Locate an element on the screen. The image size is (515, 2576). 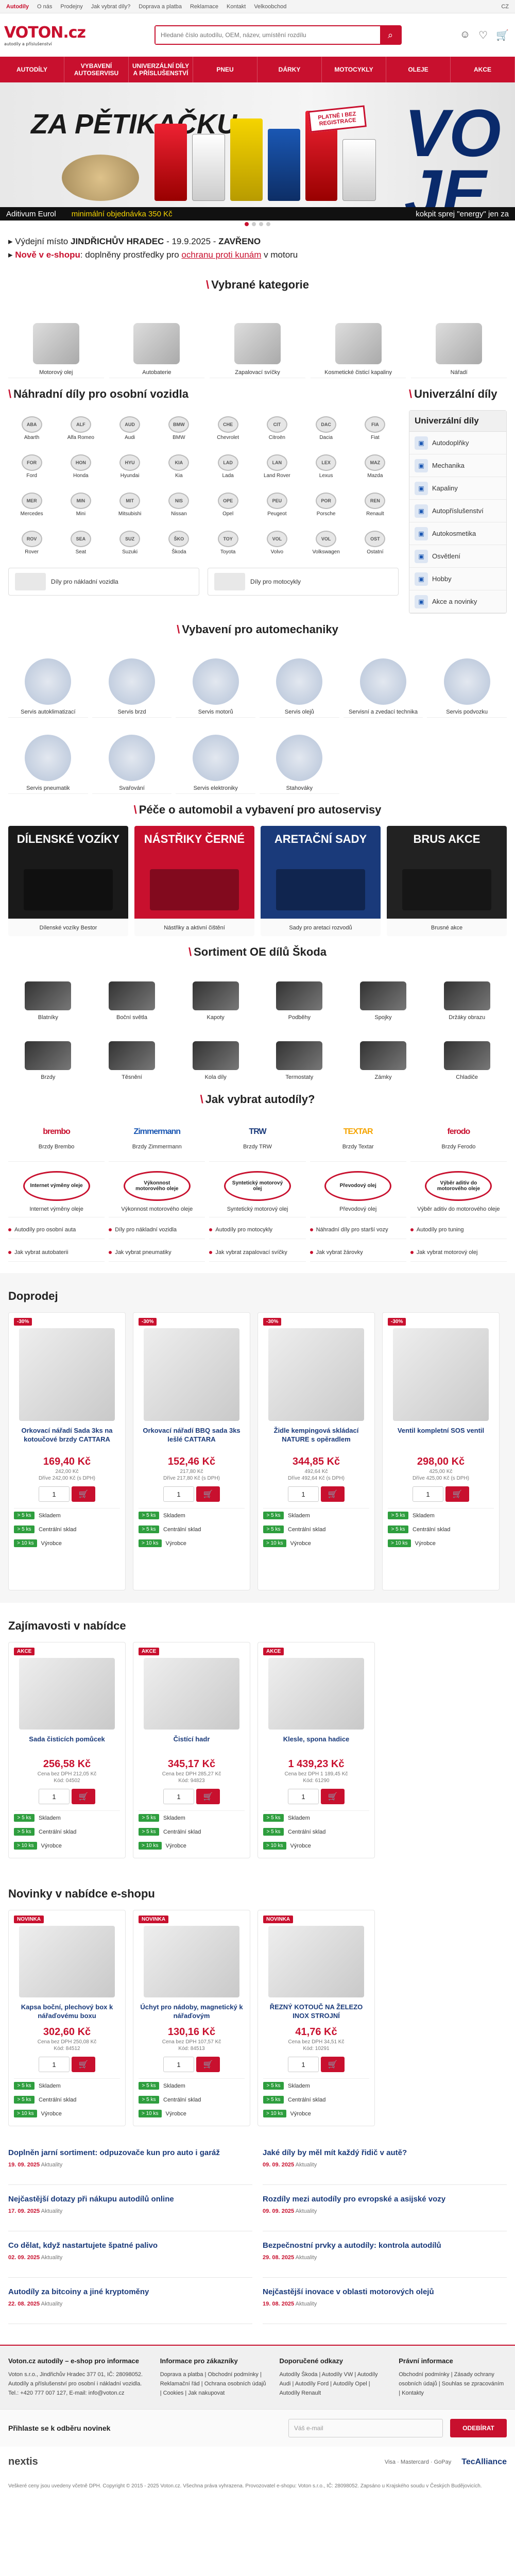
equipment-card: Stahováky is located at coordinates (300, 758).